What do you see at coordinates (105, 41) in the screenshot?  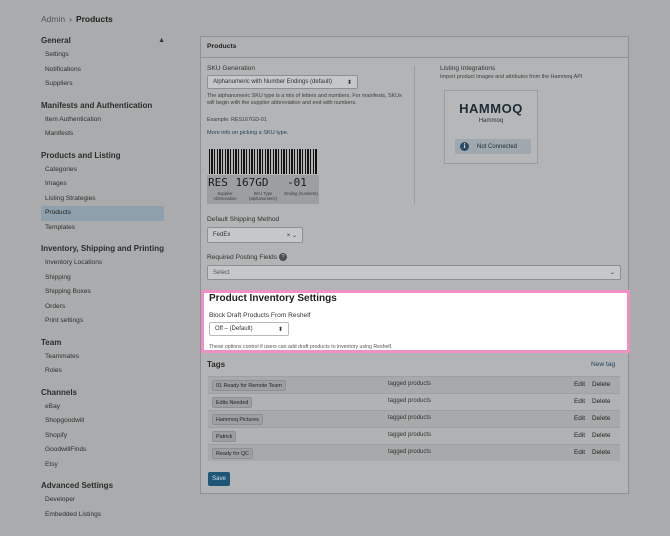 I see `sidebar-section-general: General ▲` at bounding box center [105, 41].